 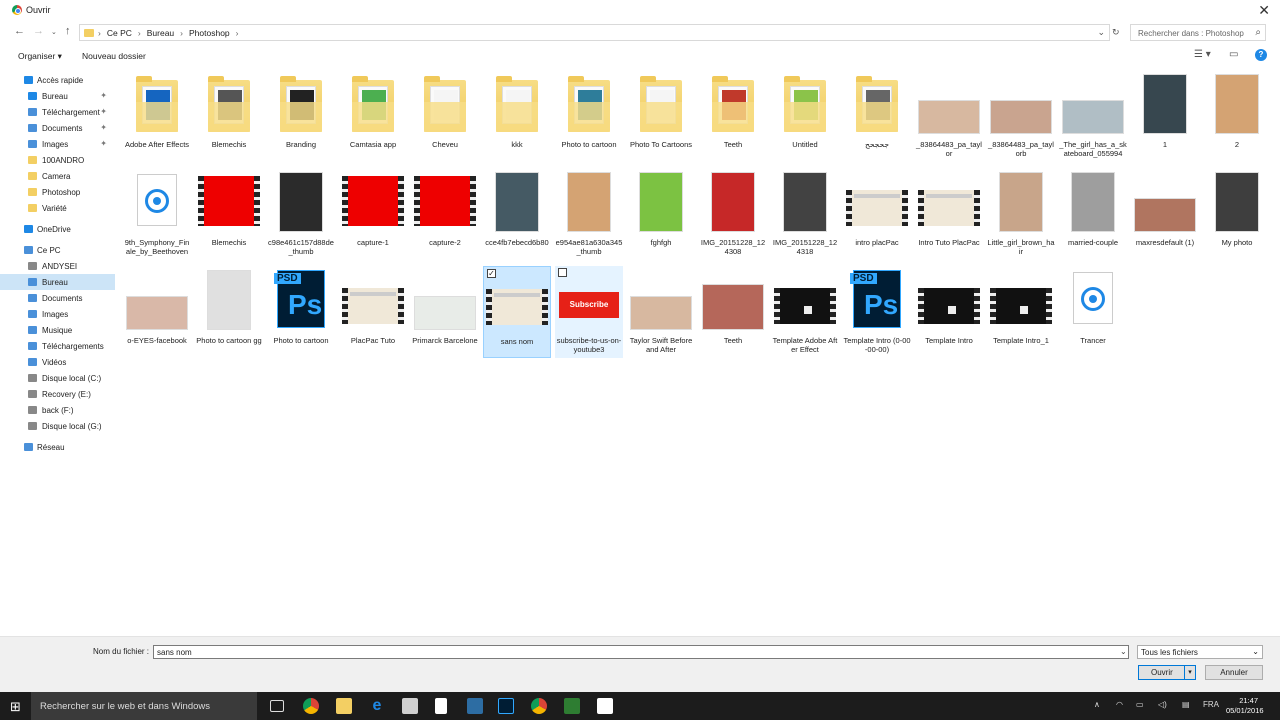 I want to click on chrome-taskbar-icon, so click(x=311, y=706).